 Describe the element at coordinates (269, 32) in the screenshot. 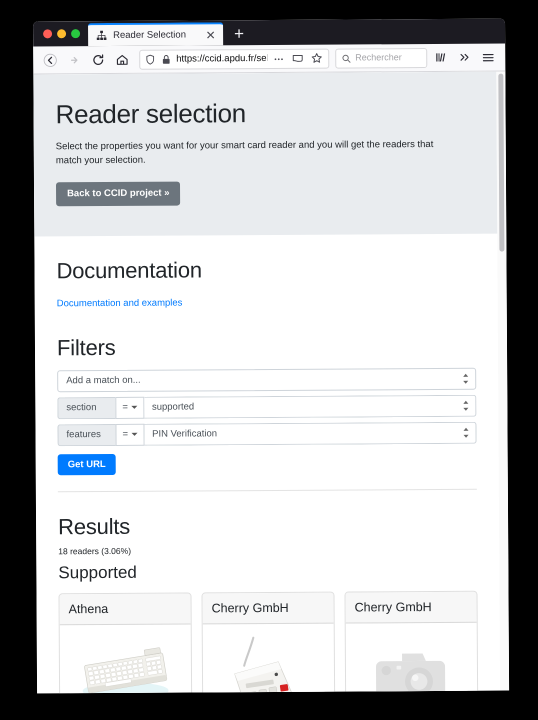

I see `tab-strip: Reader Selection ✕ +` at that location.